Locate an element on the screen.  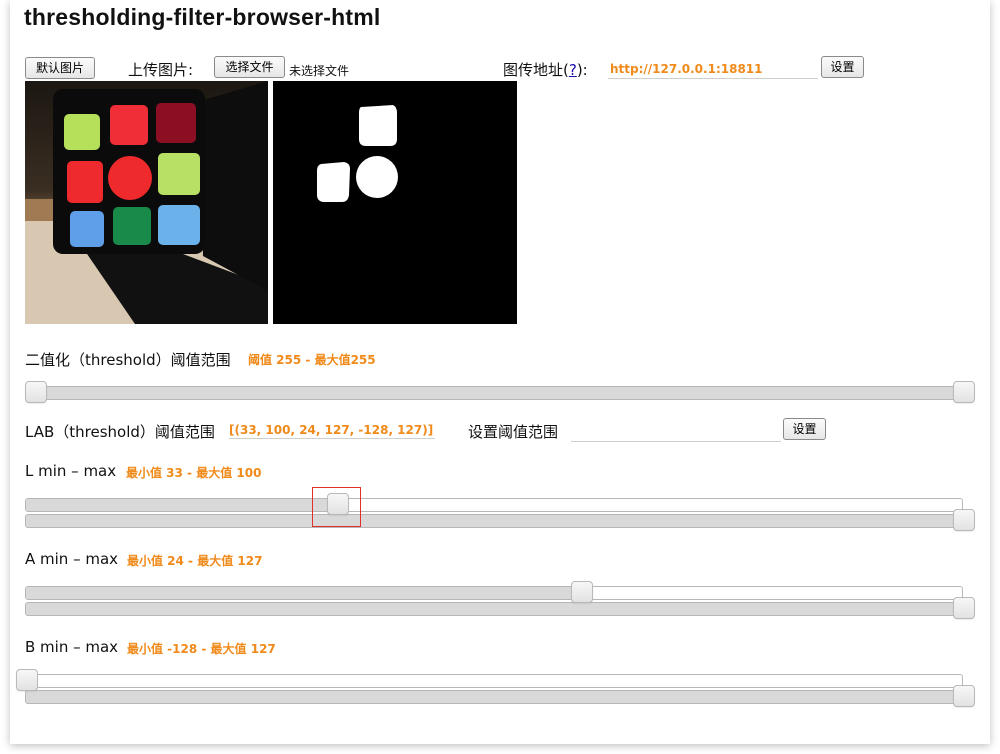
a-max-handle is located at coordinates (964, 608).